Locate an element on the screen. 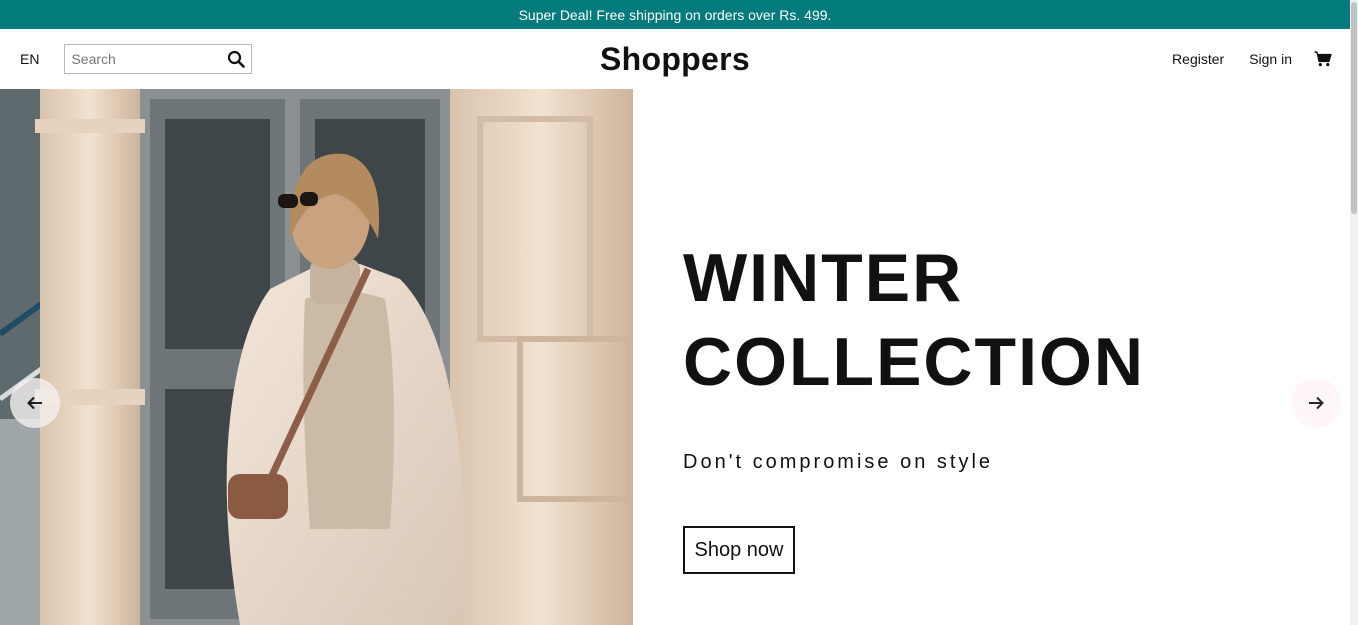 This screenshot has width=1358, height=625. arrow-left-icon is located at coordinates (35, 403).